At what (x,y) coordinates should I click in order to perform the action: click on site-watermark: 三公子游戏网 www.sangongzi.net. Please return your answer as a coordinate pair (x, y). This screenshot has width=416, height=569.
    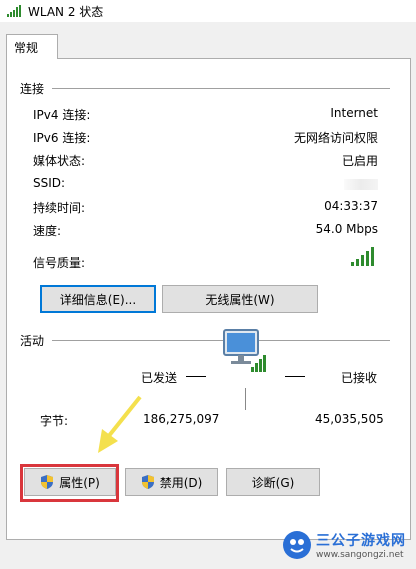
    Looking at the image, I should click on (344, 544).